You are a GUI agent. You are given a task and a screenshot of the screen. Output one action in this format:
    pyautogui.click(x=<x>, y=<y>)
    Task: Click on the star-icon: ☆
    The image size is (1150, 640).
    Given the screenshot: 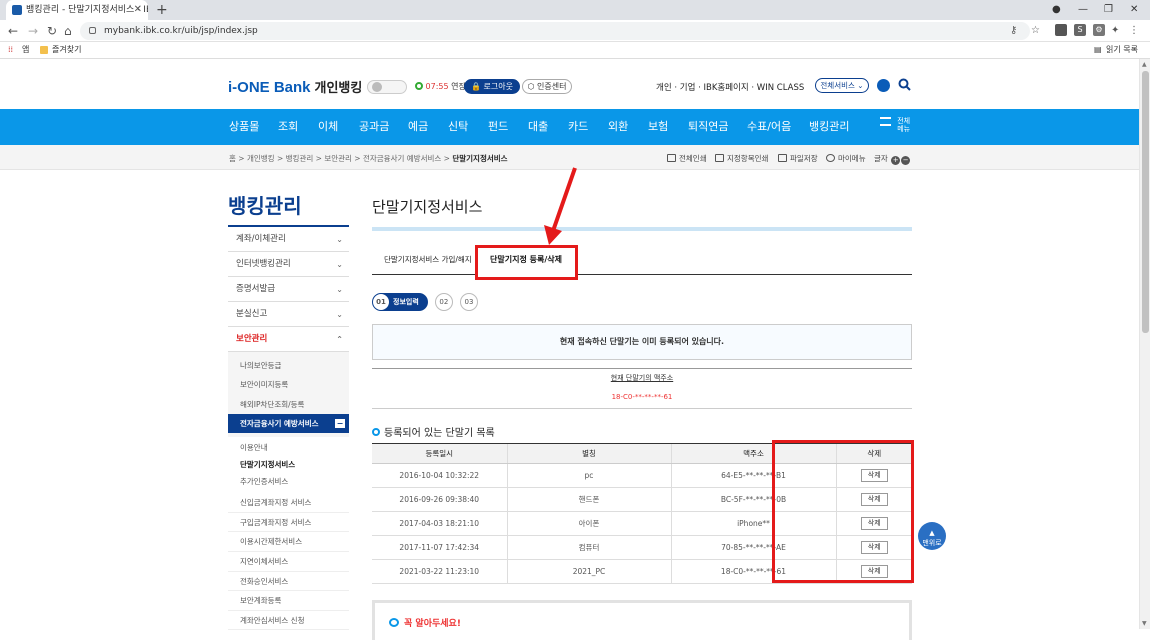 What is the action you would take?
    pyautogui.click(x=1035, y=31)
    